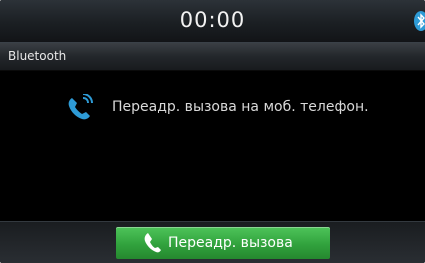 The width and height of the screenshot is (425, 263). I want to click on forward-call-message: Переадр. вызова на моб. телефон., so click(240, 107).